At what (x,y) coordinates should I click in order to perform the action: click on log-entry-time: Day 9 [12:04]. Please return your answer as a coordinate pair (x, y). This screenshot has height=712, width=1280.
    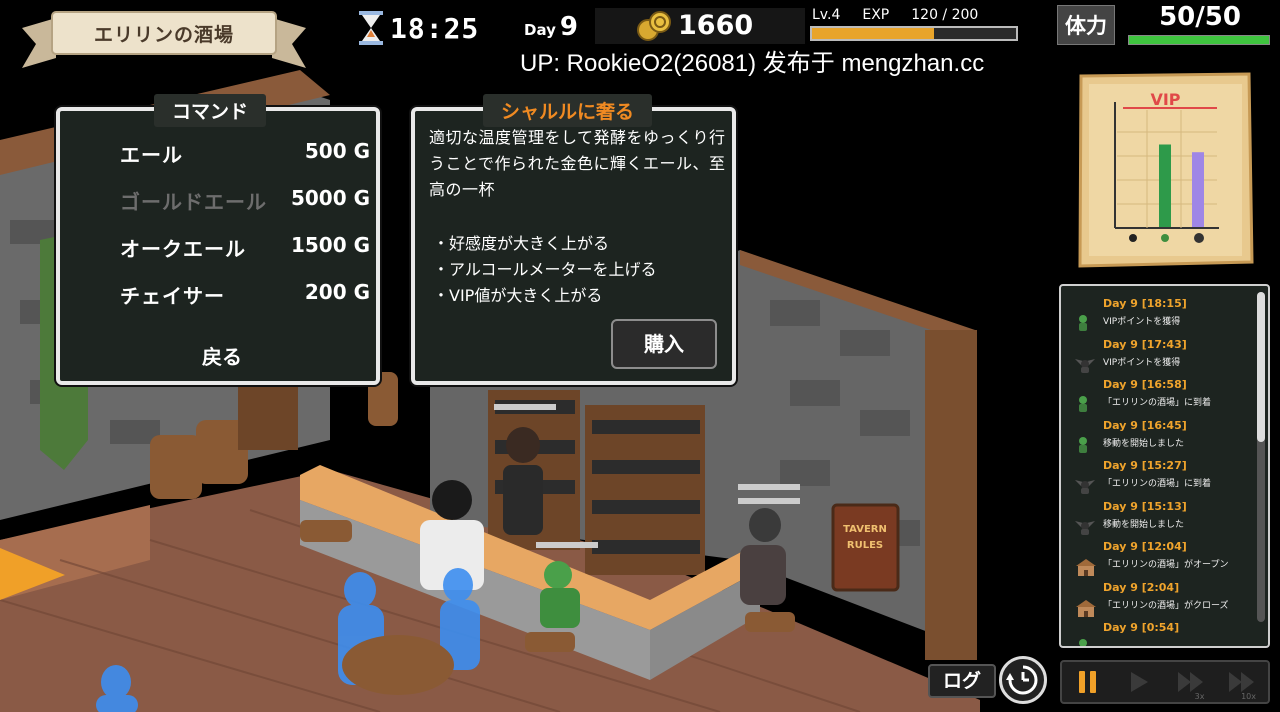
    Looking at the image, I should click on (1145, 546).